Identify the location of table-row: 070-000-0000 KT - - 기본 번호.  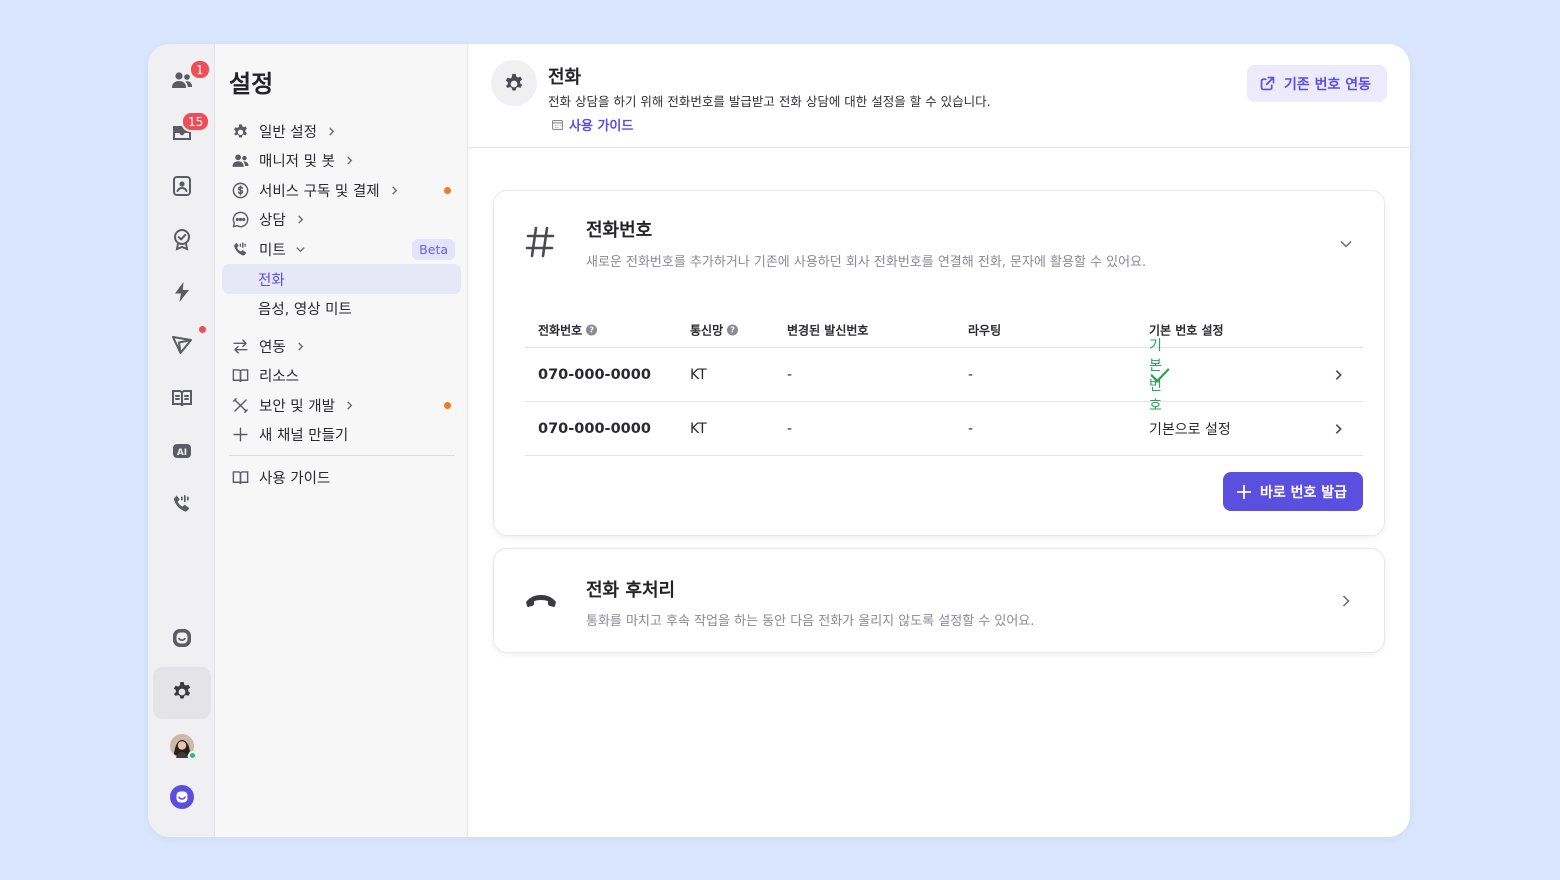
(944, 376).